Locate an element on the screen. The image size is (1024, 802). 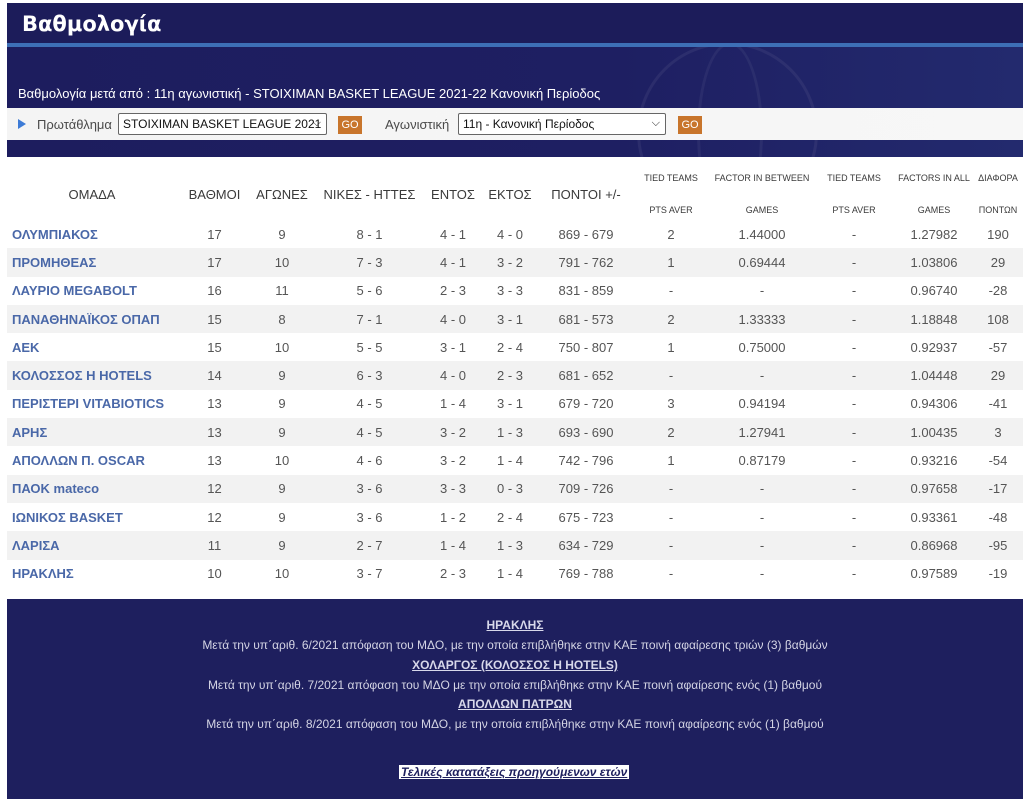
cell-factor2: 1.03806 is located at coordinates (934, 262).